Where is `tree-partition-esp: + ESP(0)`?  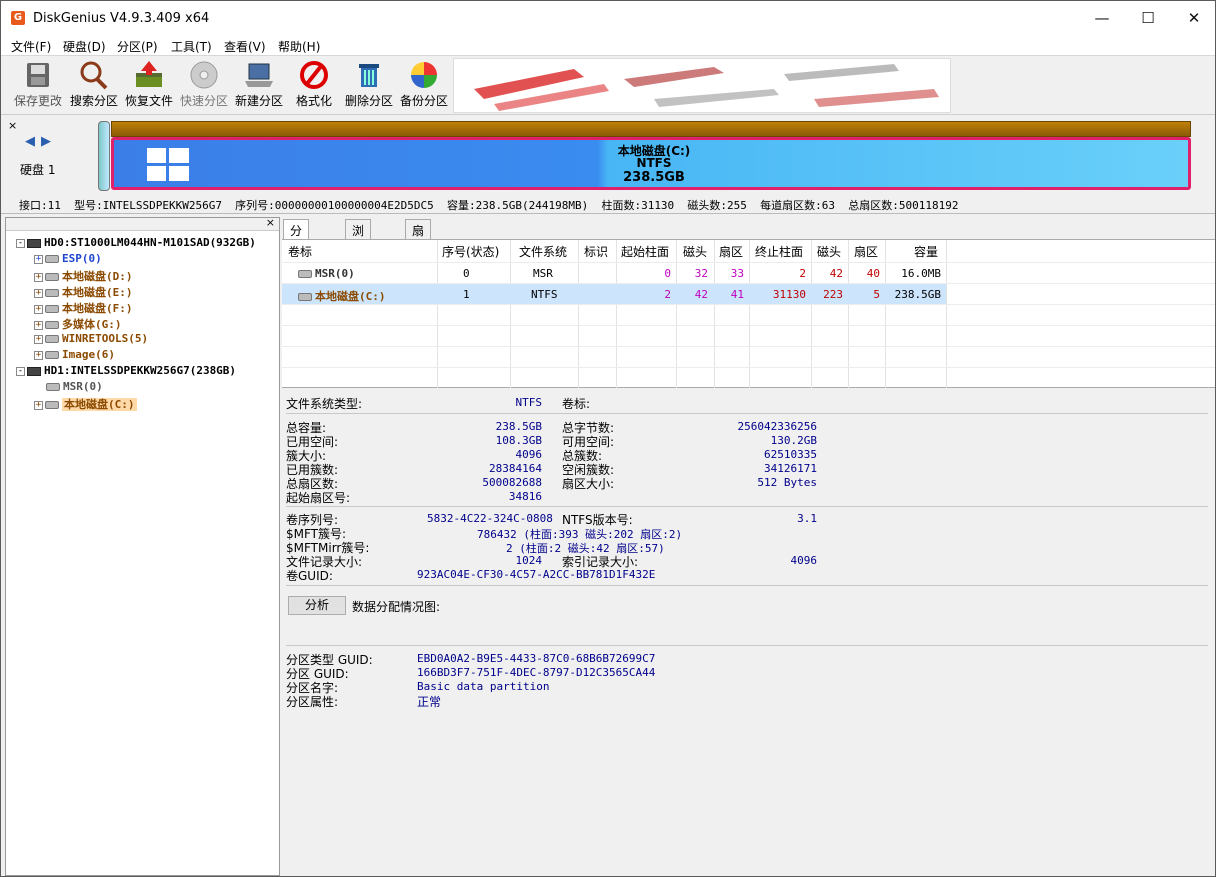 tree-partition-esp: + ESP(0) is located at coordinates (68, 260).